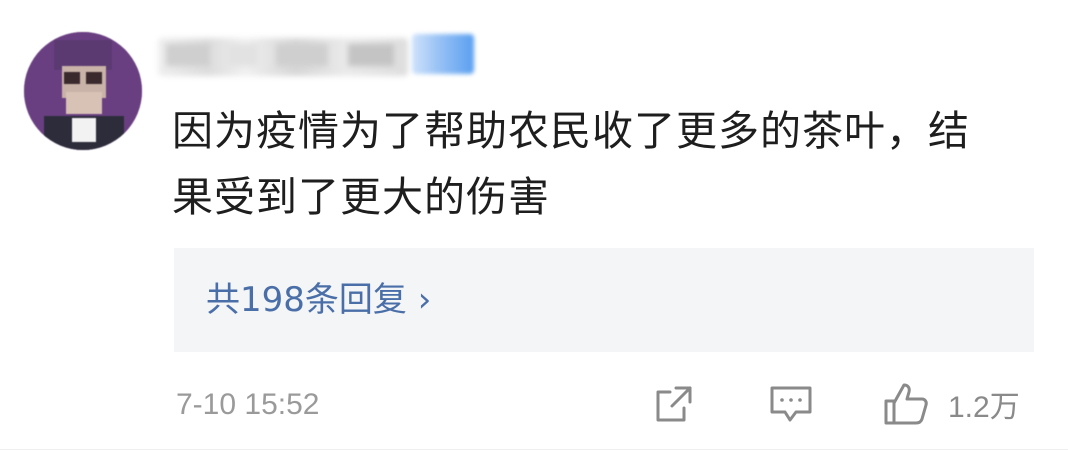  I want to click on replies-count-label: 共198条回复 ›, so click(319, 300).